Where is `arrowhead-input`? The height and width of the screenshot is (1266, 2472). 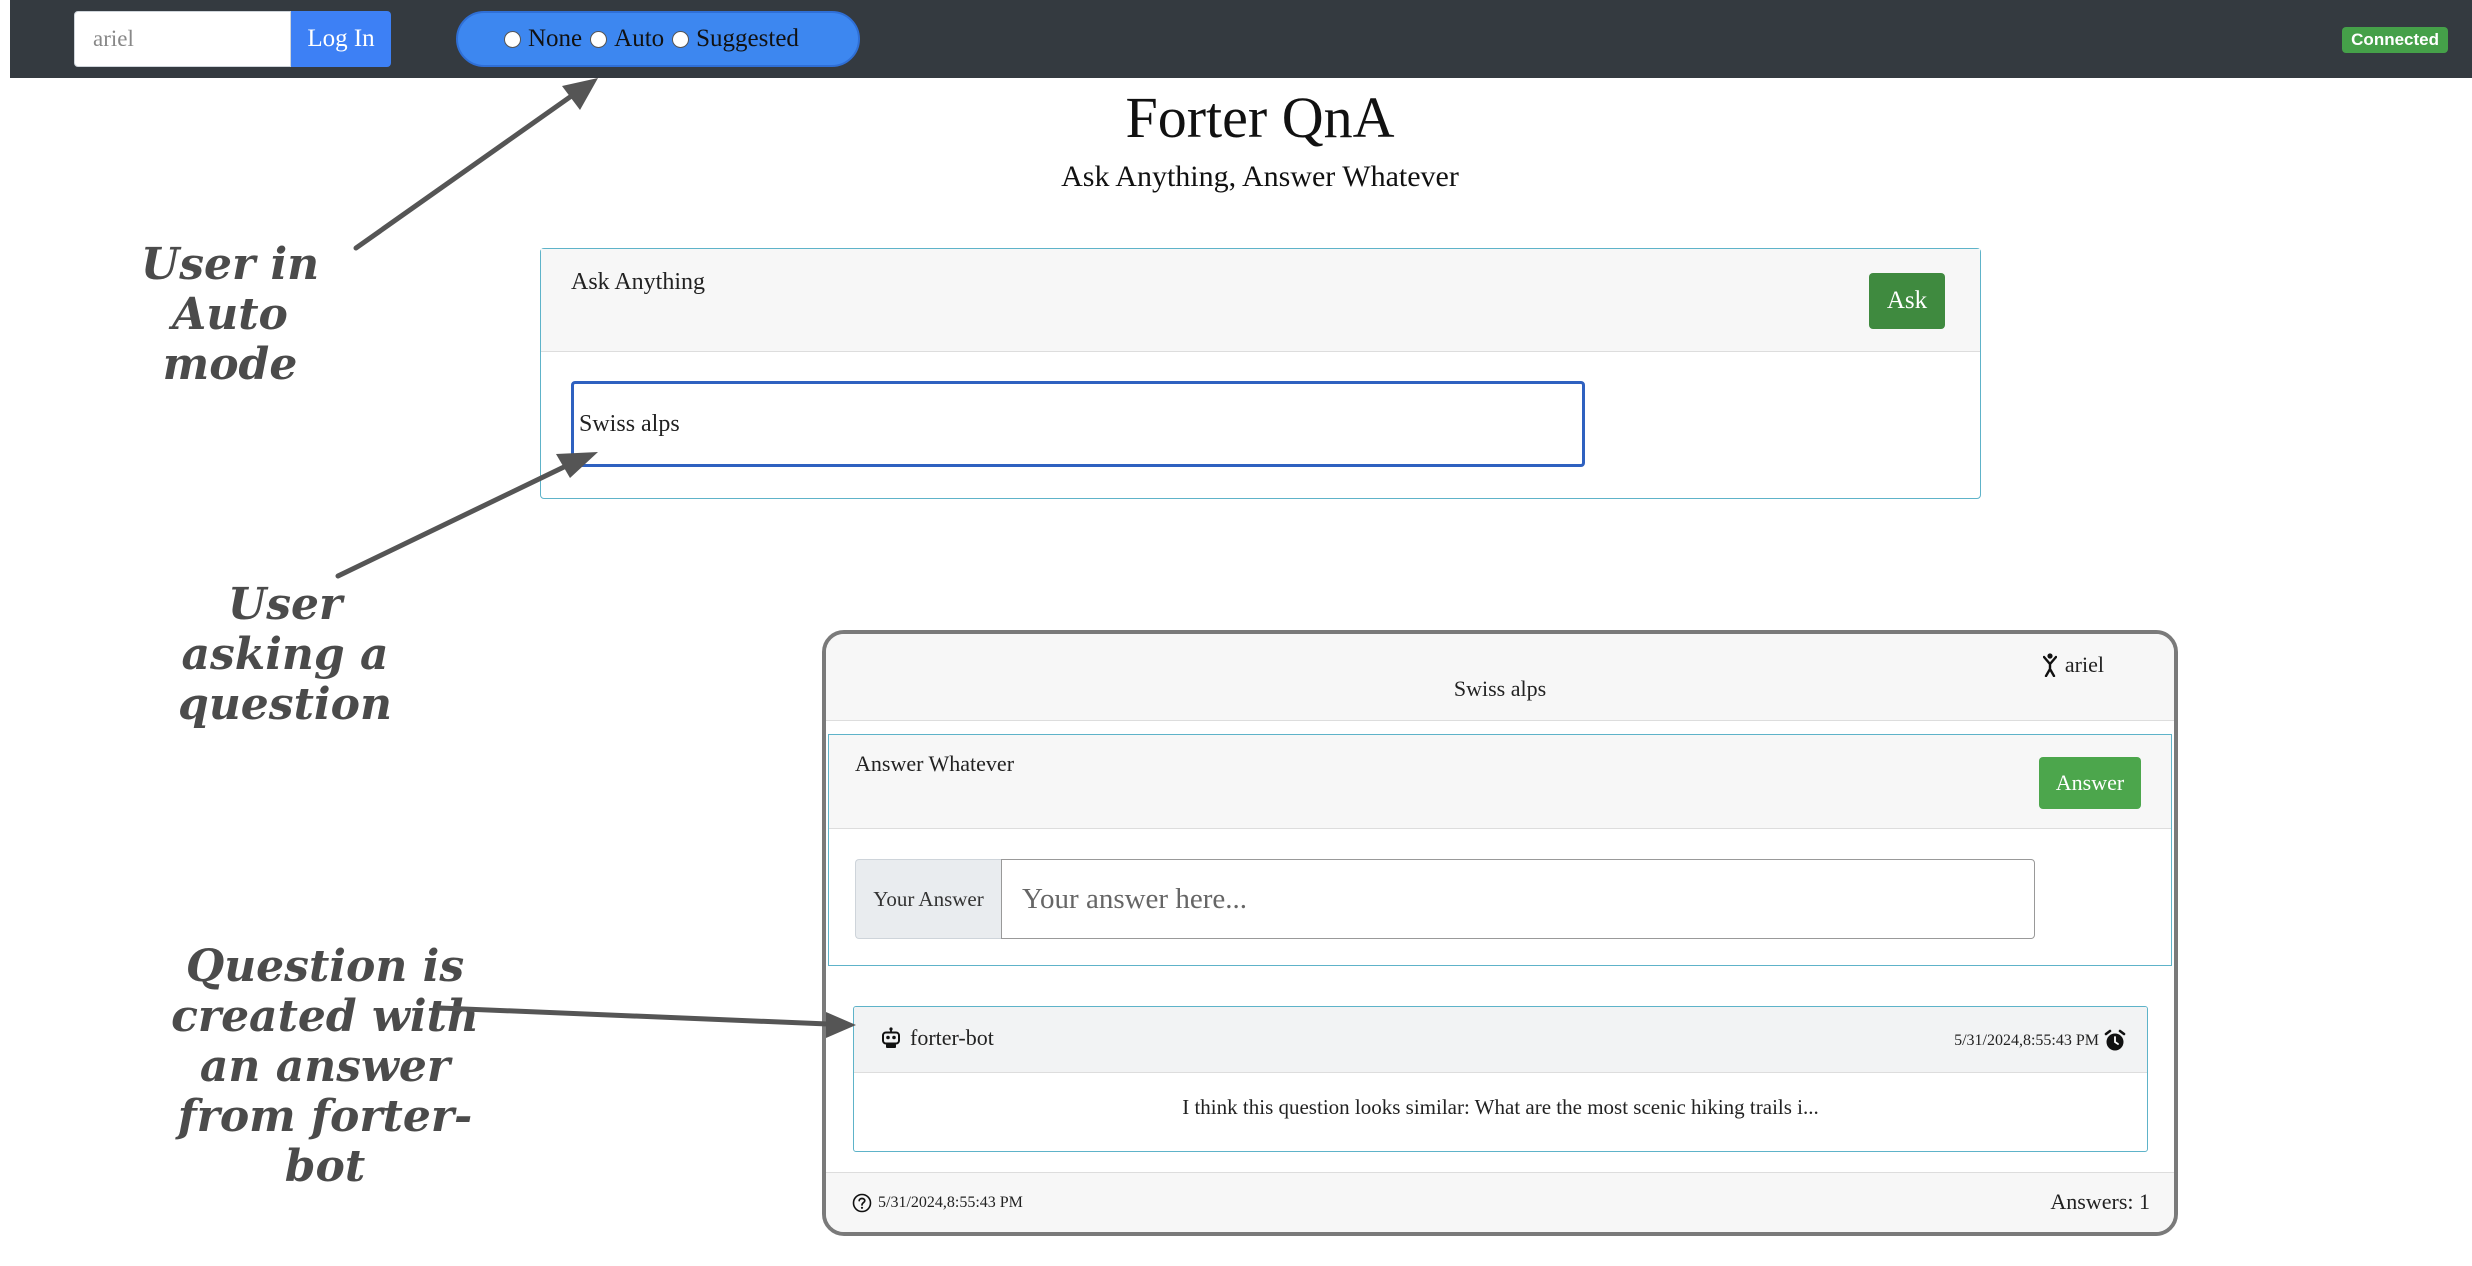
arrowhead-input is located at coordinates (577, 465).